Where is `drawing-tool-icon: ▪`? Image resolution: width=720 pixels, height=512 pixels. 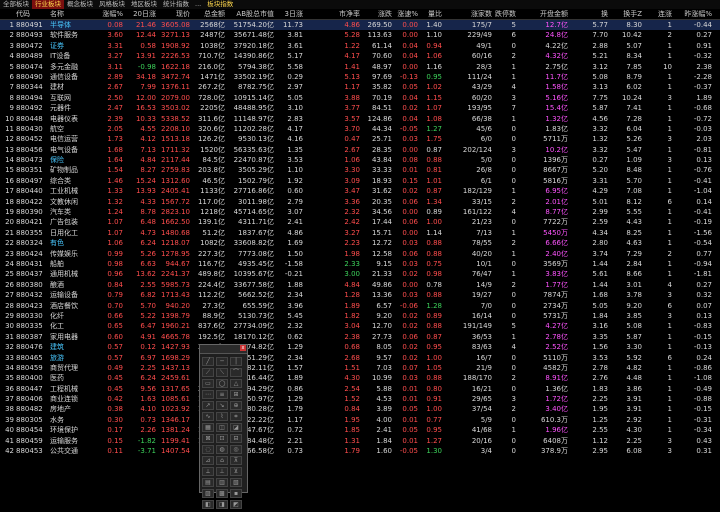
drawing-tool-icon: ▪ is located at coordinates (236, 493).